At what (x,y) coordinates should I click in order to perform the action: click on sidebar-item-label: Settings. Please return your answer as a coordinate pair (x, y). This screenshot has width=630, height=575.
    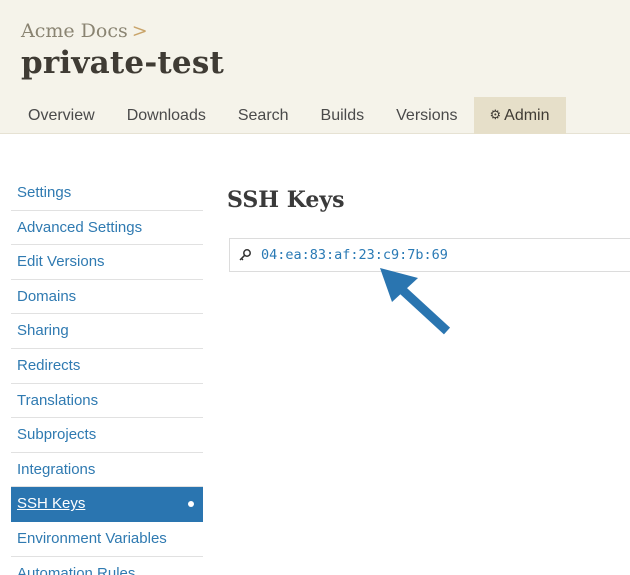
    Looking at the image, I should click on (44, 192).